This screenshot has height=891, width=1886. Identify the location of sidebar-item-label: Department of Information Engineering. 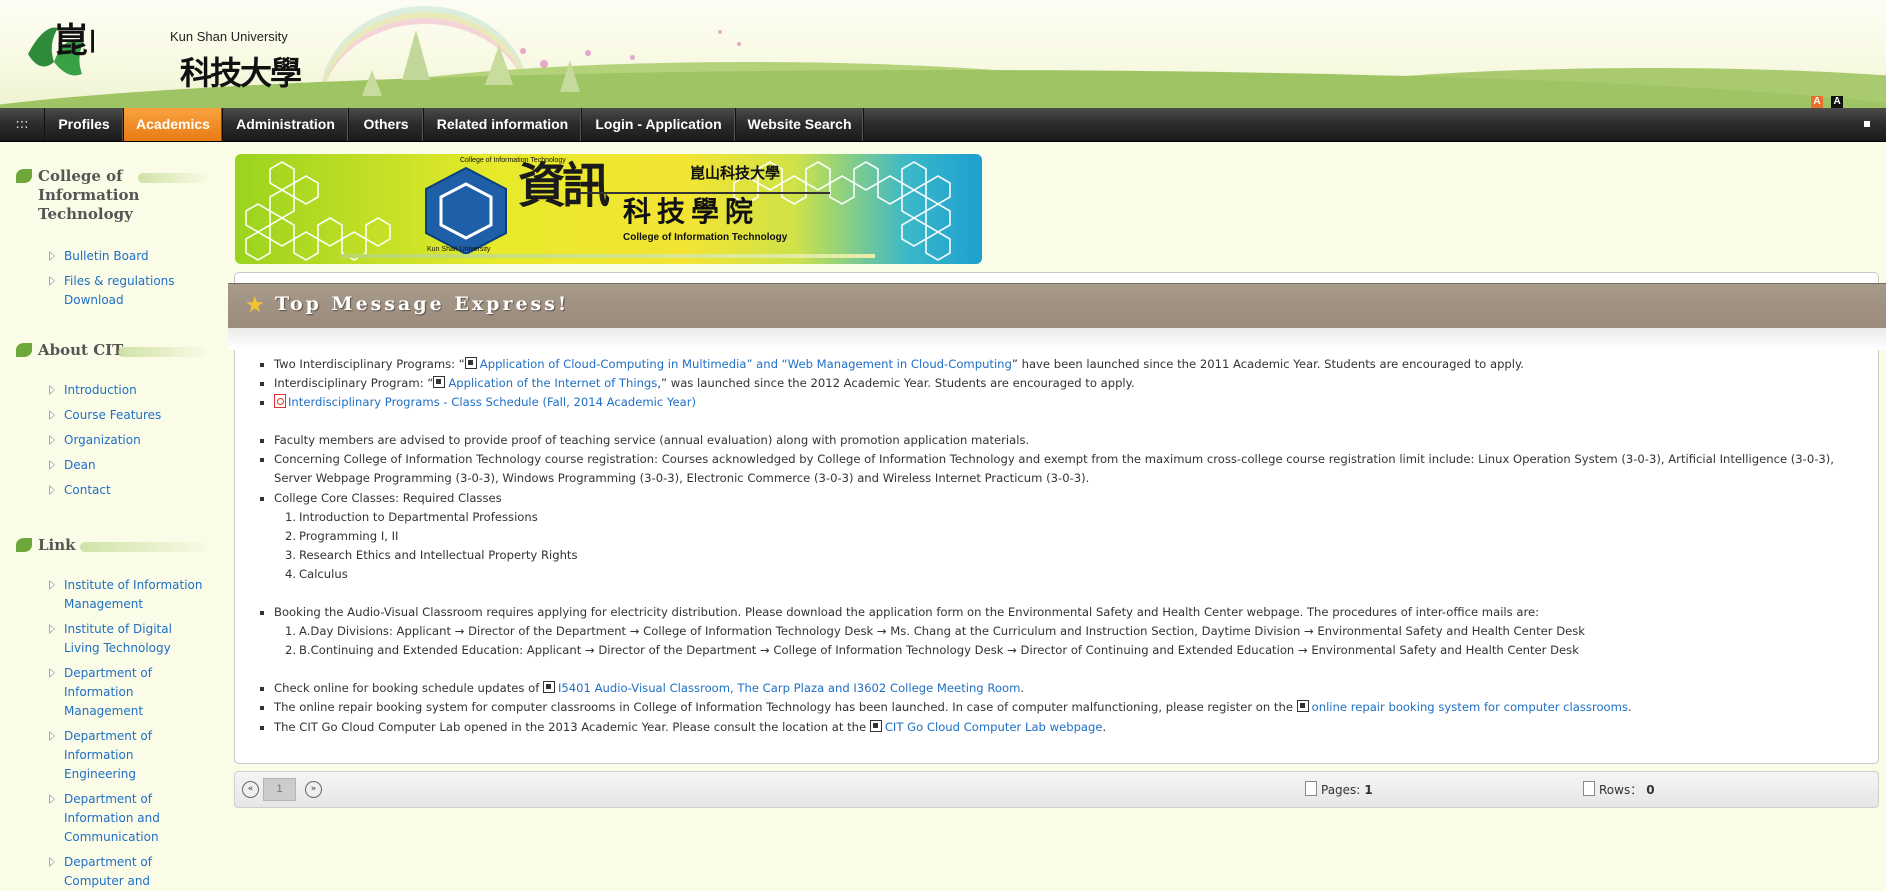
(108, 755).